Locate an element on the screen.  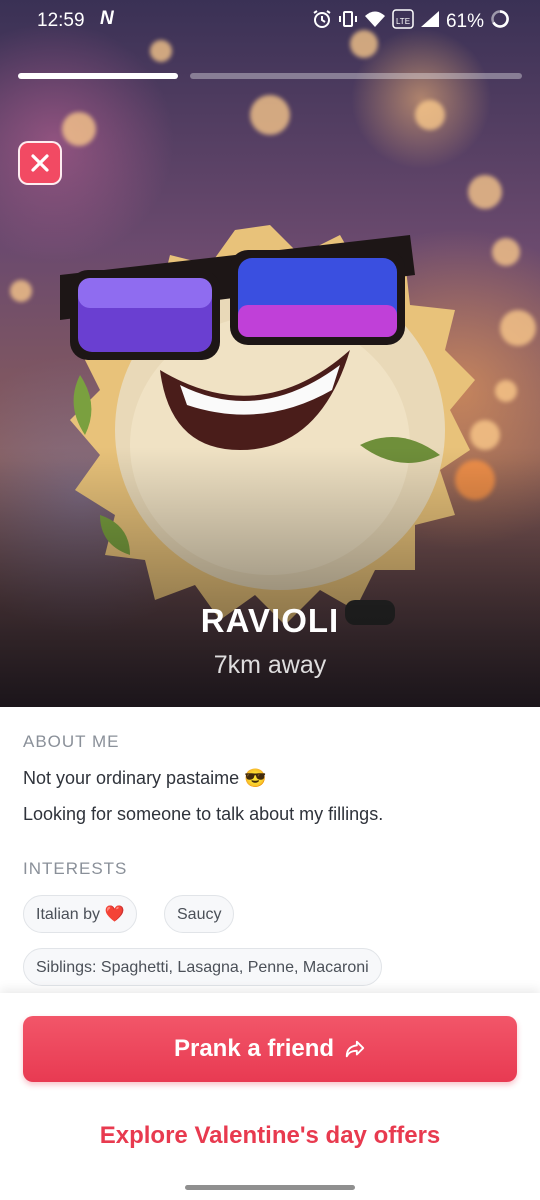
signal-icon is located at coordinates (430, 22).